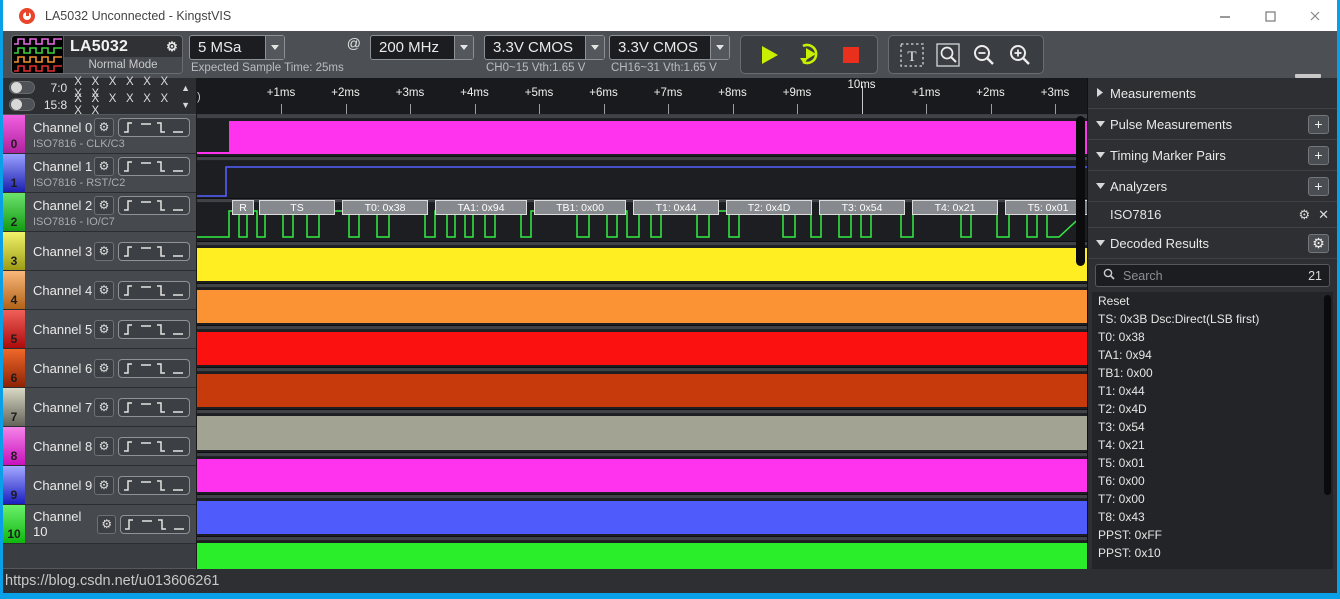  I want to click on channel-row-3: 3 Channel 3 ⚙, so click(99, 251).